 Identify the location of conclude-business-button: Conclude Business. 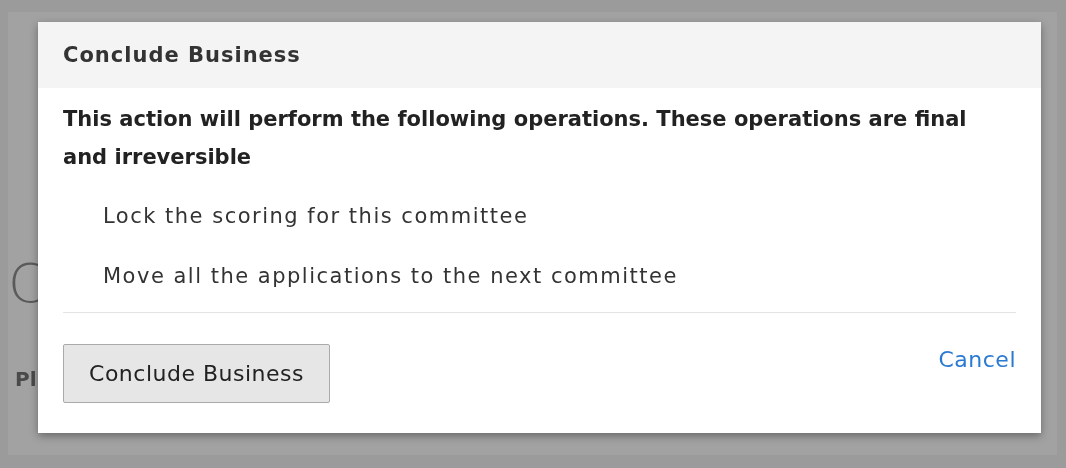
(196, 373).